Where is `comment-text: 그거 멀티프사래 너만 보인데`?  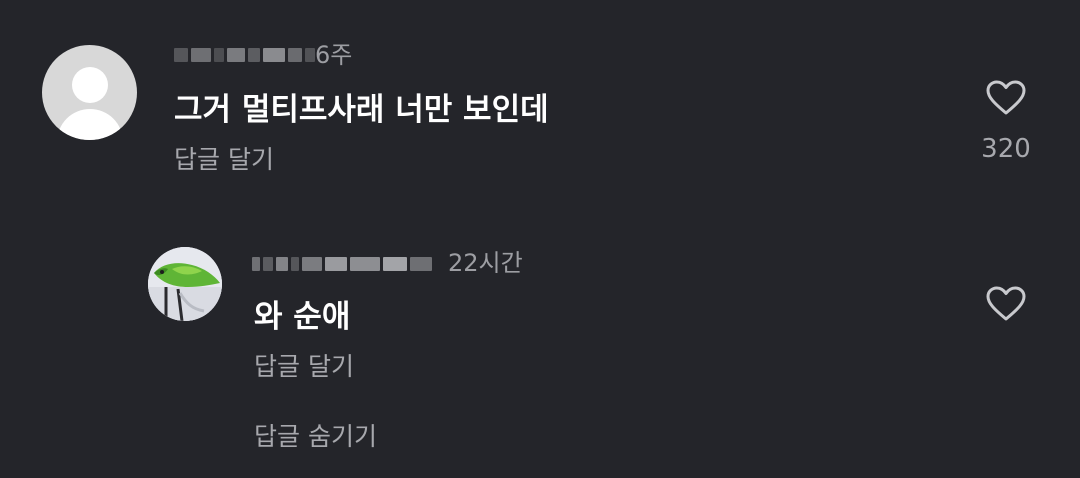 comment-text: 그거 멀티프사래 너만 보인데 is located at coordinates (361, 110).